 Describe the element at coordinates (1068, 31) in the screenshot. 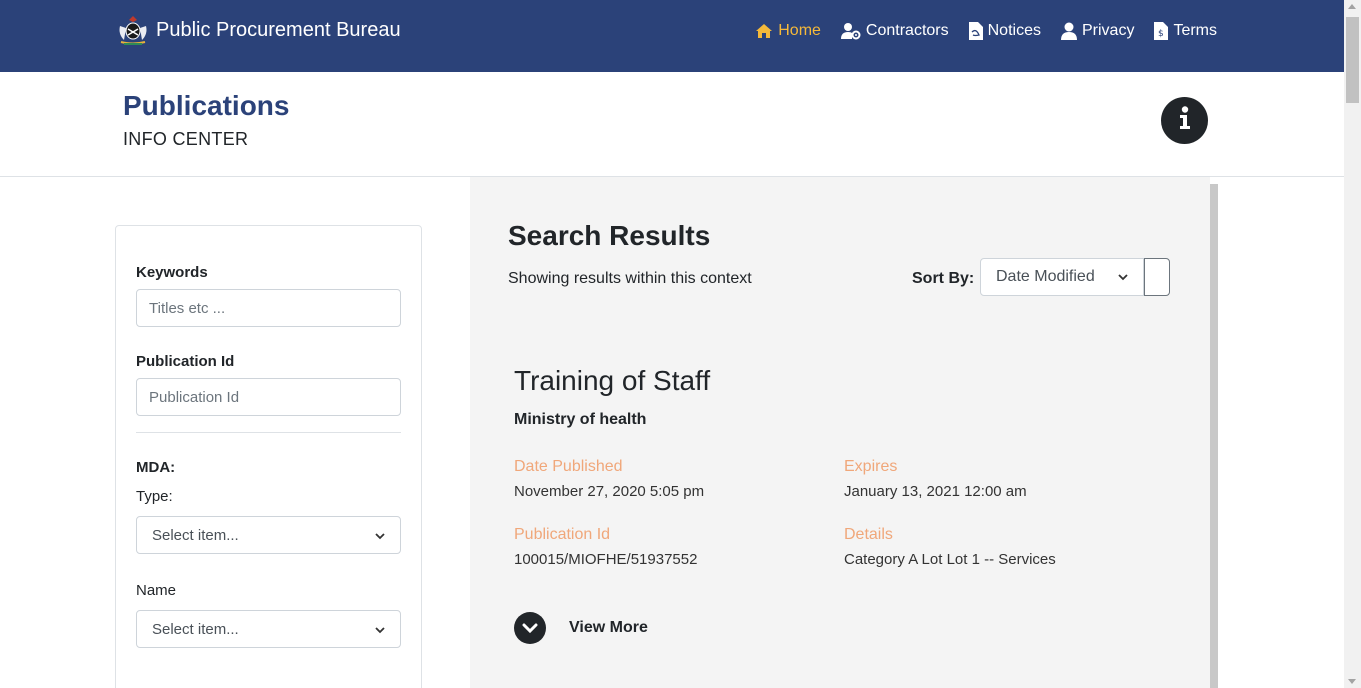

I see `user-icon` at that location.